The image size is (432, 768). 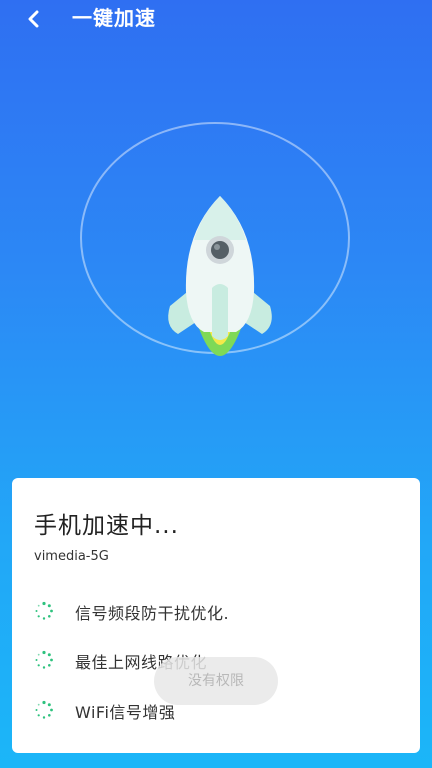 I want to click on wifi-ssid: vimedia-5G, so click(x=71, y=556).